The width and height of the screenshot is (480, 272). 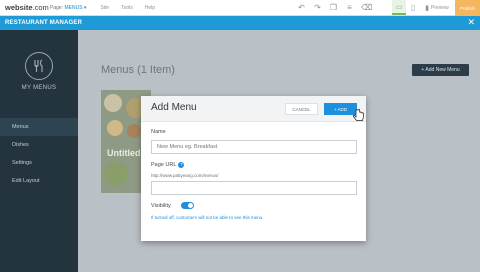 What do you see at coordinates (181, 165) in the screenshot?
I see `help-icon: ?` at bounding box center [181, 165].